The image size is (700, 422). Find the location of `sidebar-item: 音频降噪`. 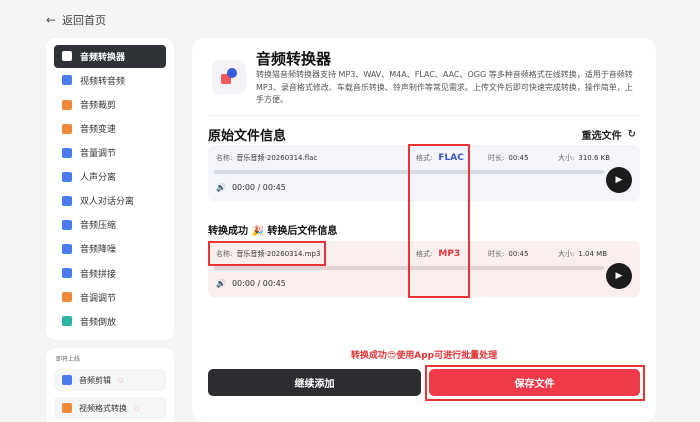

sidebar-item: 音频降噪 is located at coordinates (110, 249).